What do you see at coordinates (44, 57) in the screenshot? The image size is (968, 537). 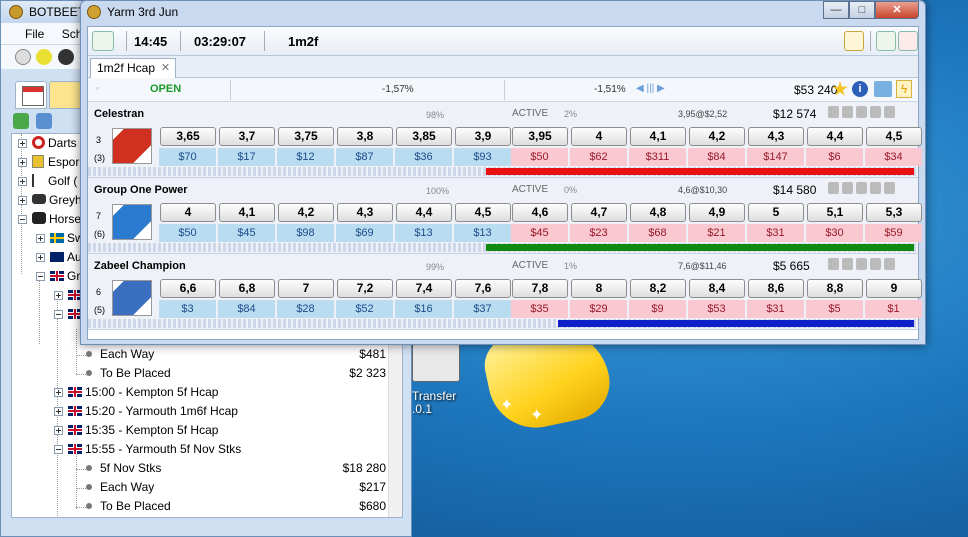 I see `tennis-icon` at bounding box center [44, 57].